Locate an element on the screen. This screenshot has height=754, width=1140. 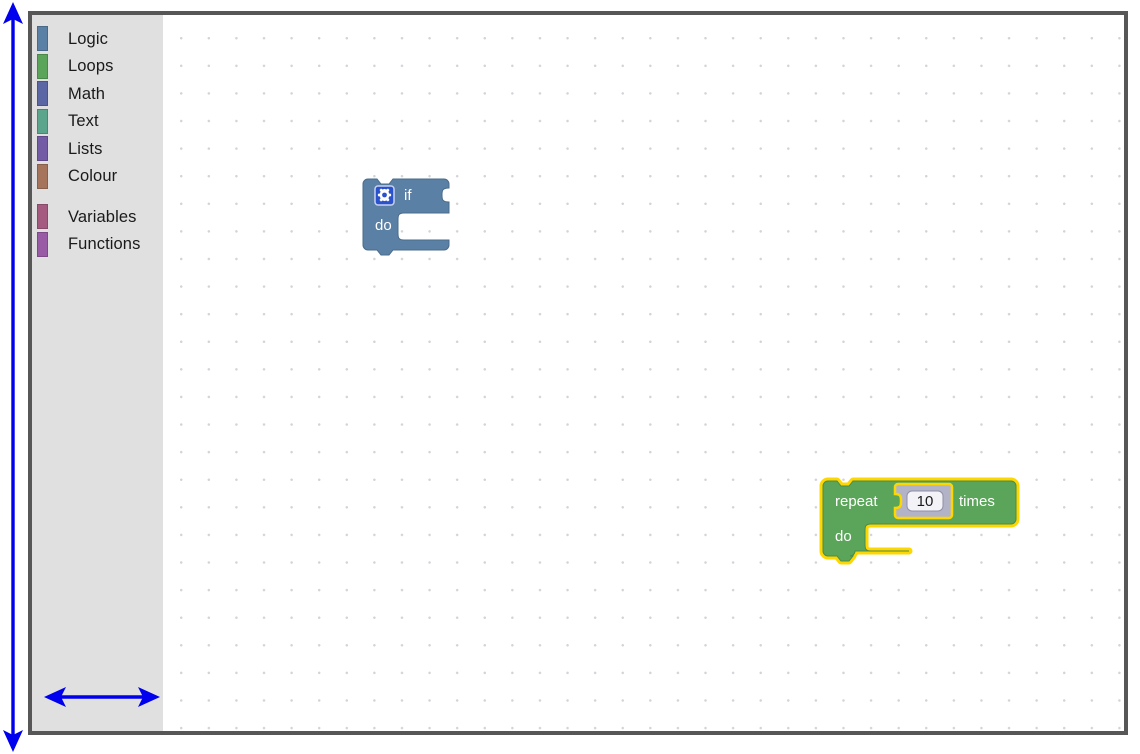
repeat-block-label: repeat is located at coordinates (856, 501).